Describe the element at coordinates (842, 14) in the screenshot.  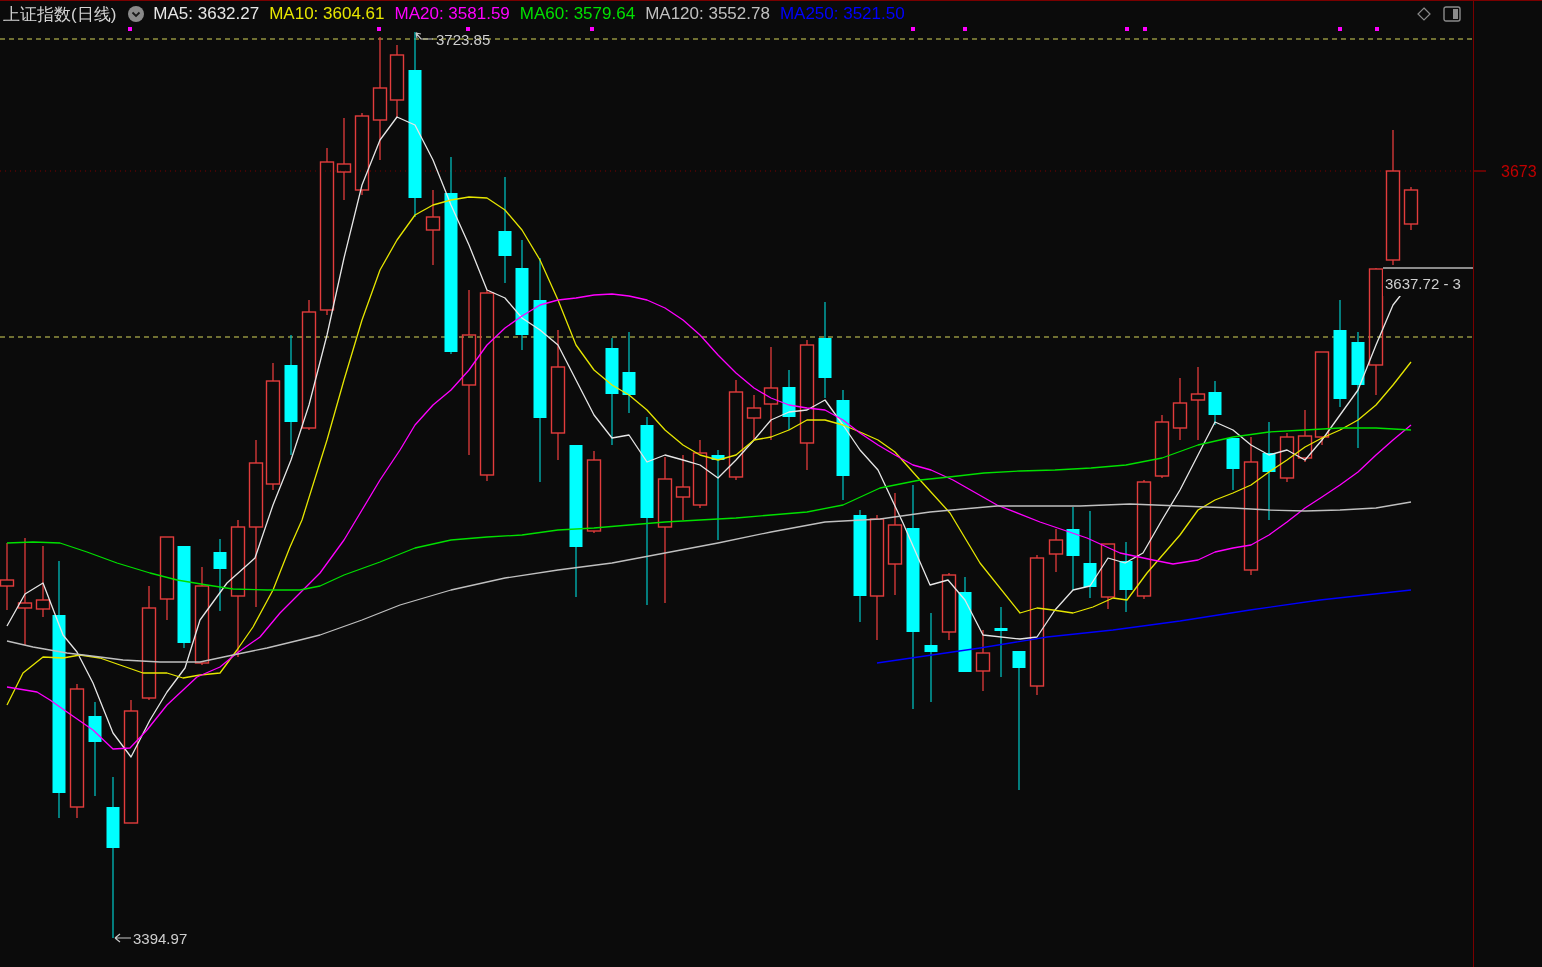
I see `moving-average-value: MA250: 3521.50` at that location.